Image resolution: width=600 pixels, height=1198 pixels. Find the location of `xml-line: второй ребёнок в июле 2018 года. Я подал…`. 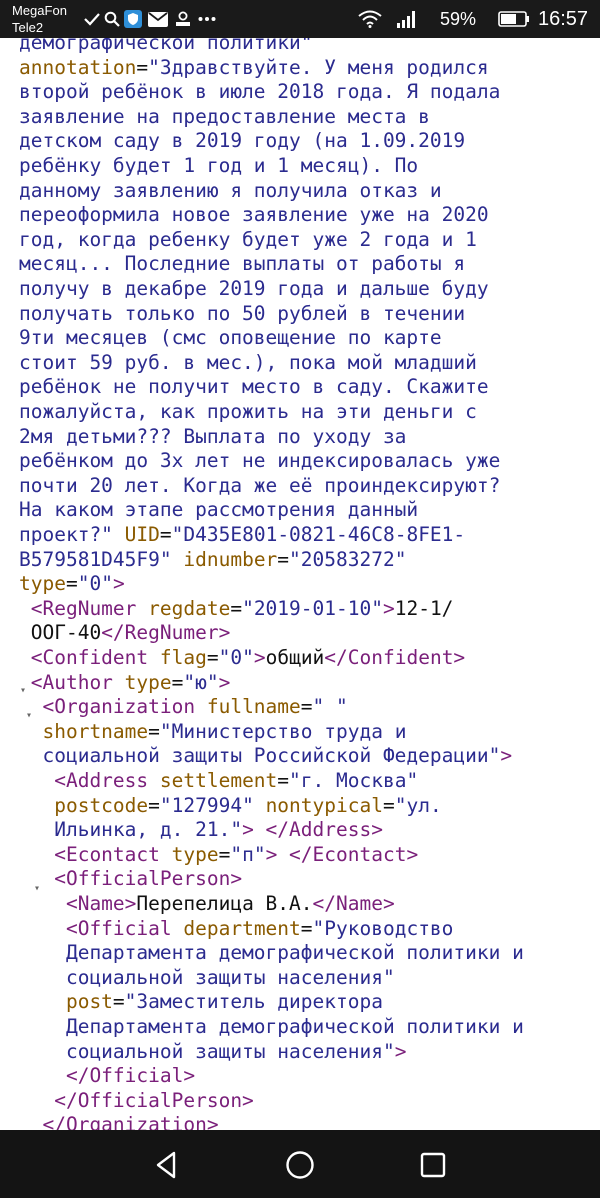

xml-line: второй ребёнок в июле 2018 года. Я подал… is located at coordinates (259, 92).